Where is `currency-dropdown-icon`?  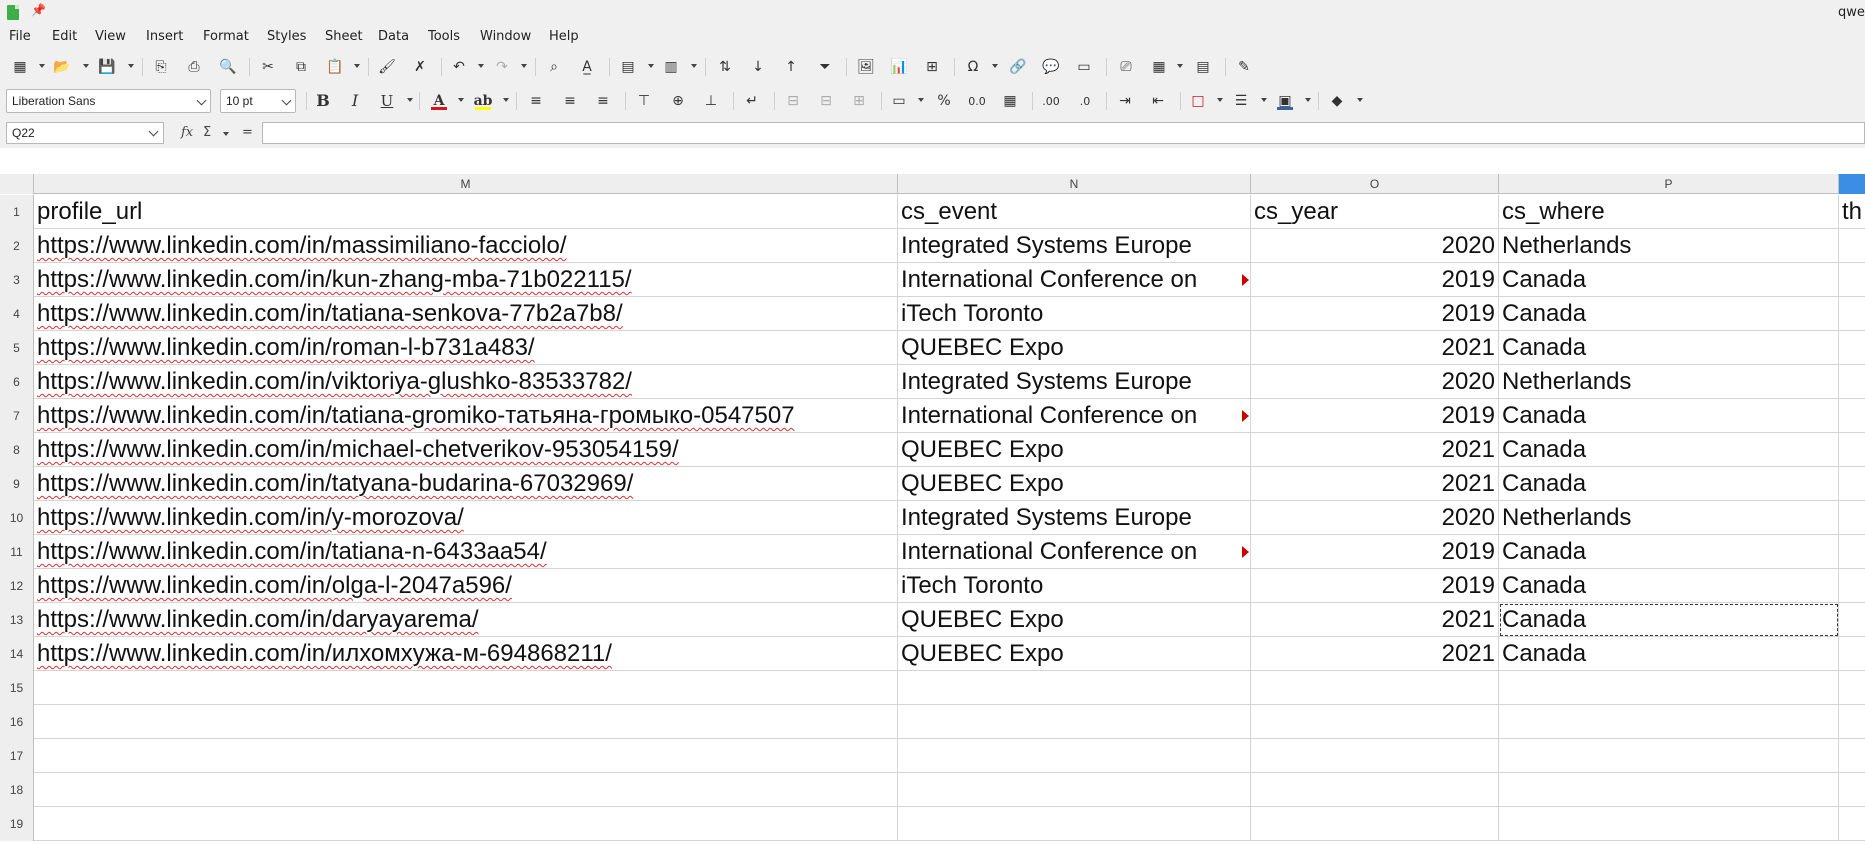 currency-dropdown-icon is located at coordinates (921, 100).